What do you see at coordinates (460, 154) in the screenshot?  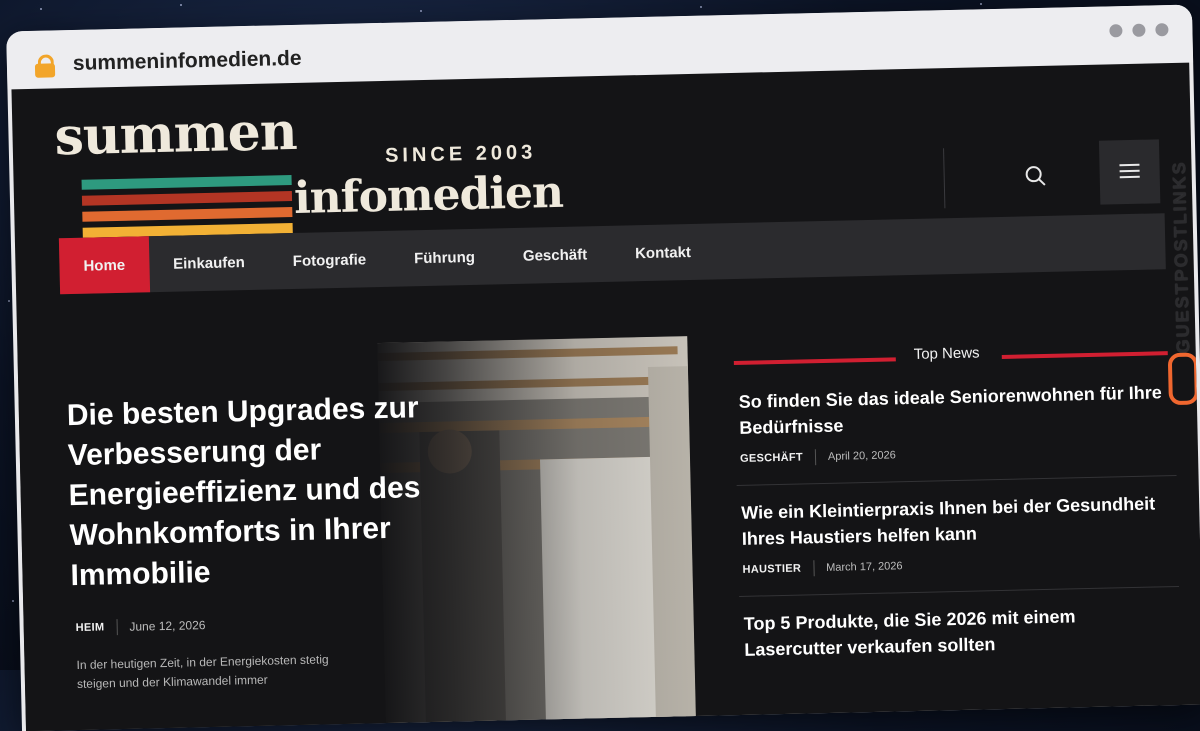 I see `logo-since: SINCE 2003` at bounding box center [460, 154].